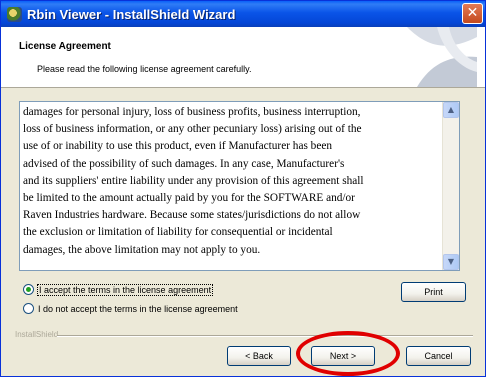 This screenshot has width=486, height=377. Describe the element at coordinates (265, 336) in the screenshot. I see `footer-divider` at that location.